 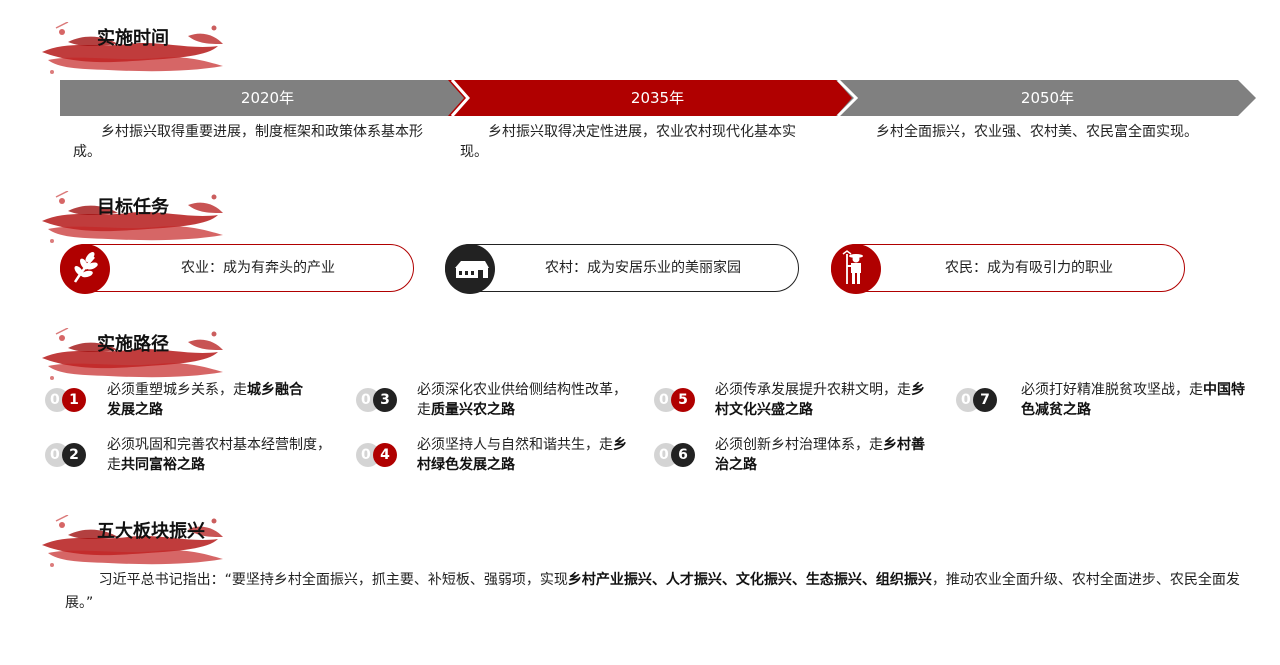 What do you see at coordinates (138, 52) in the screenshot?
I see `section-time-header: 实施时间` at bounding box center [138, 52].